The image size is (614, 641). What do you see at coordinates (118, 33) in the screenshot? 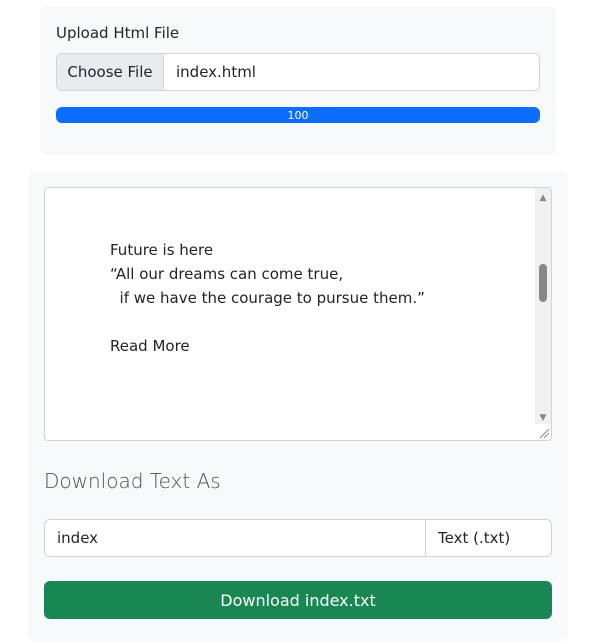
I see `upload-label: Upload Html File` at bounding box center [118, 33].